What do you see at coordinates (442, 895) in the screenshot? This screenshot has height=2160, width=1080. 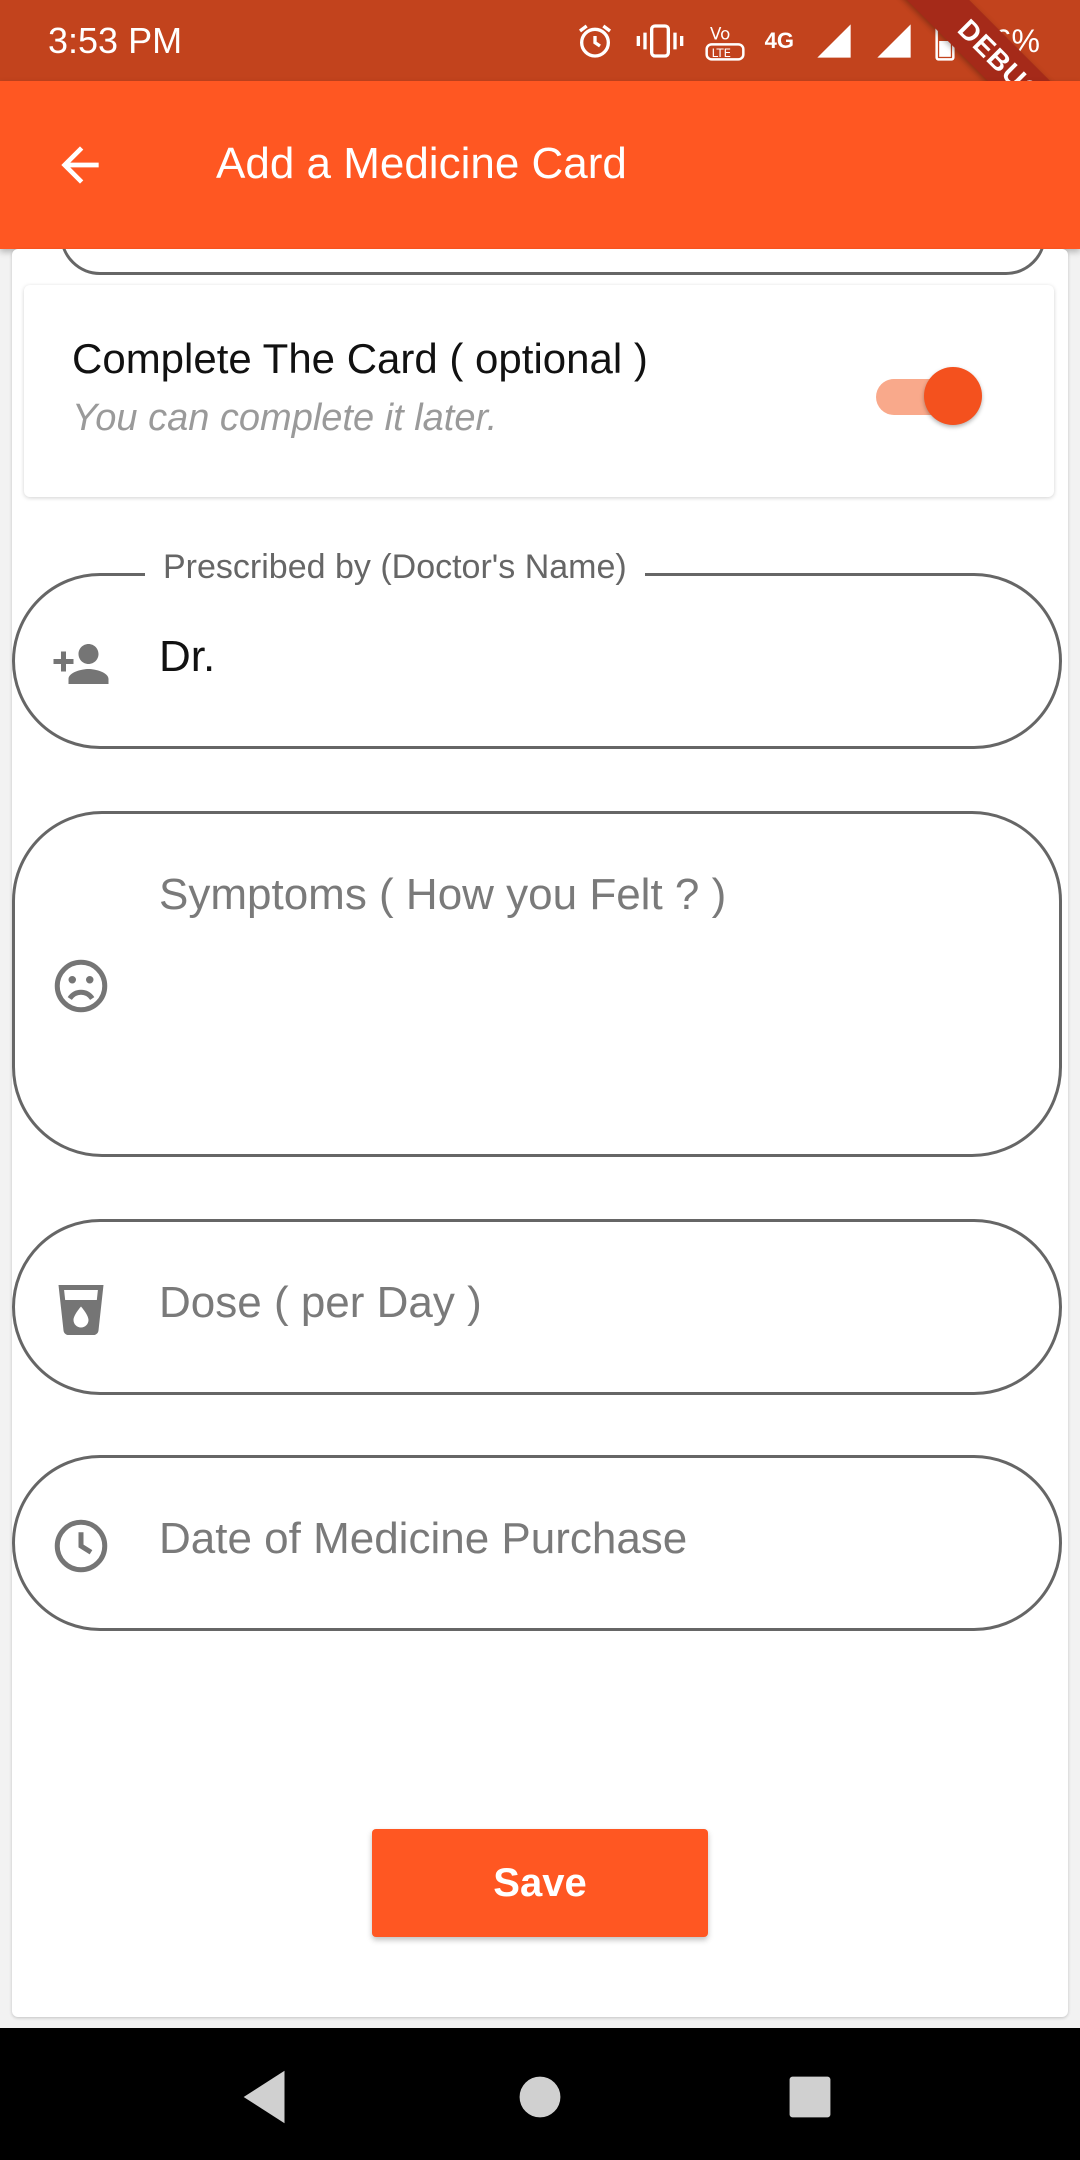 I see `symptoms-input: Symptoms ( How you Felt ? )` at bounding box center [442, 895].